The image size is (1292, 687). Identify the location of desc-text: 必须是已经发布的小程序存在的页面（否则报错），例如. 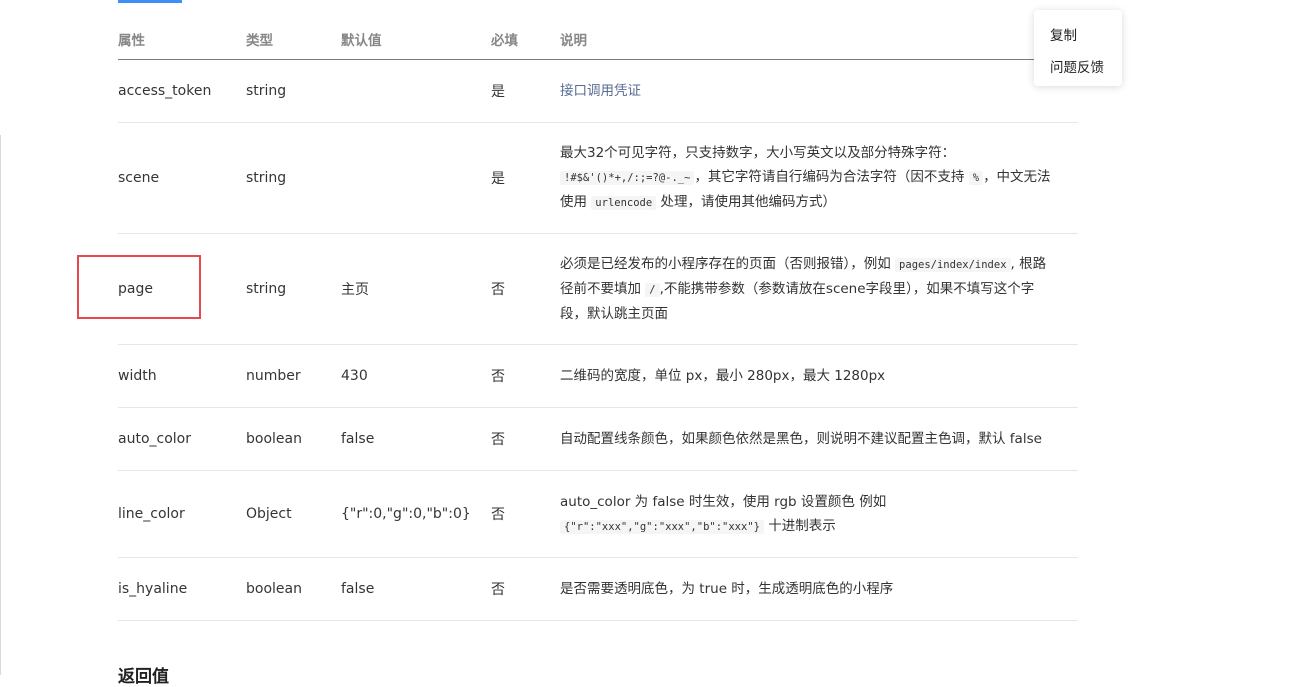
(725, 264).